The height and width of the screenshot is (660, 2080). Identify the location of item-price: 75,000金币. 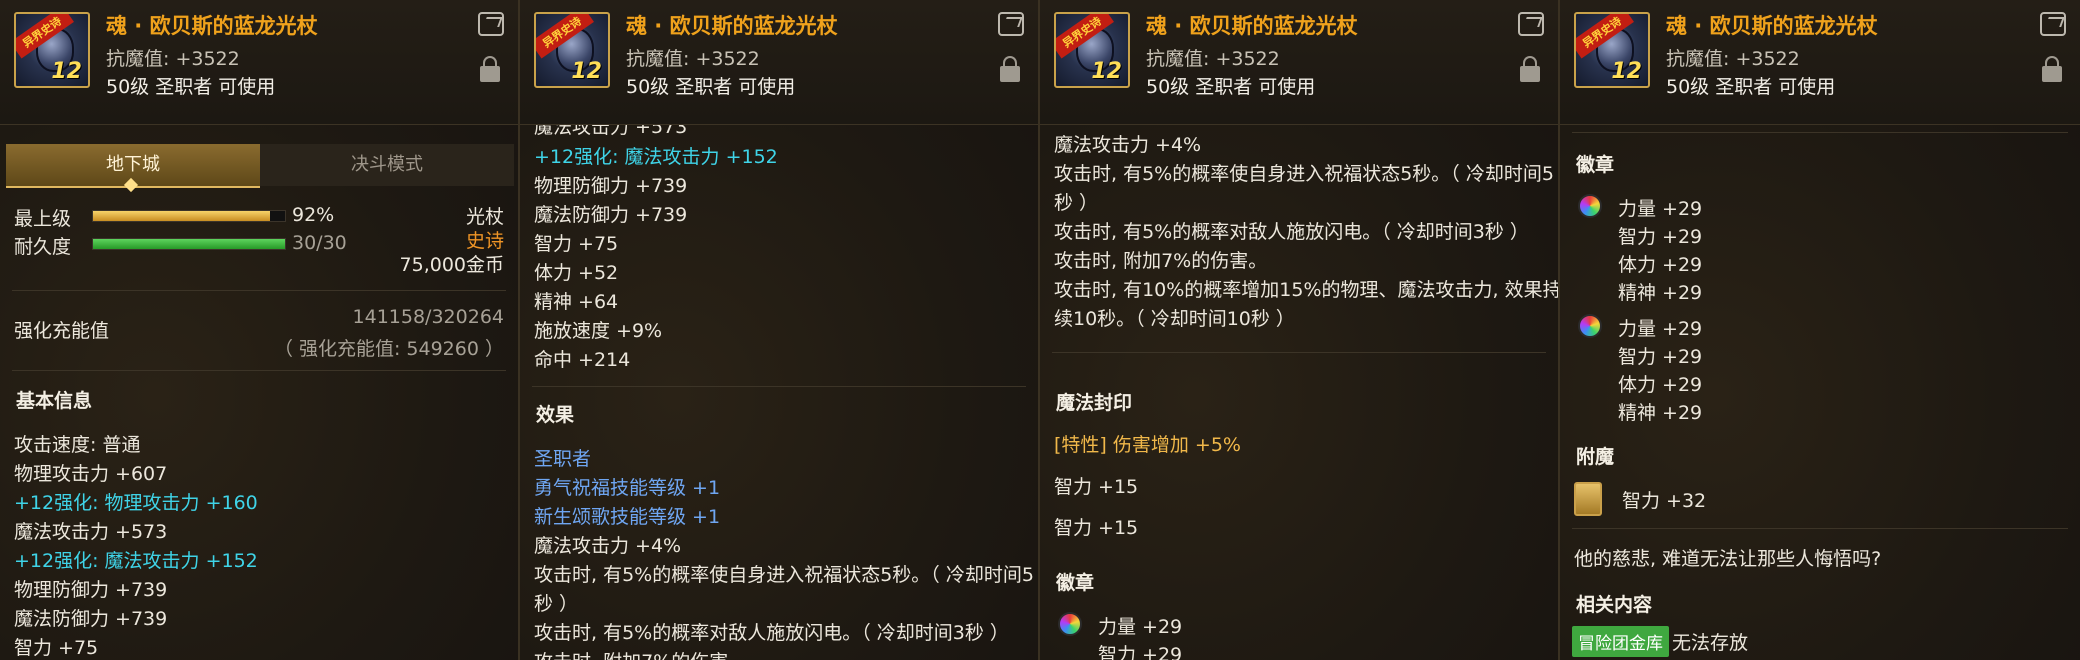
(451, 265).